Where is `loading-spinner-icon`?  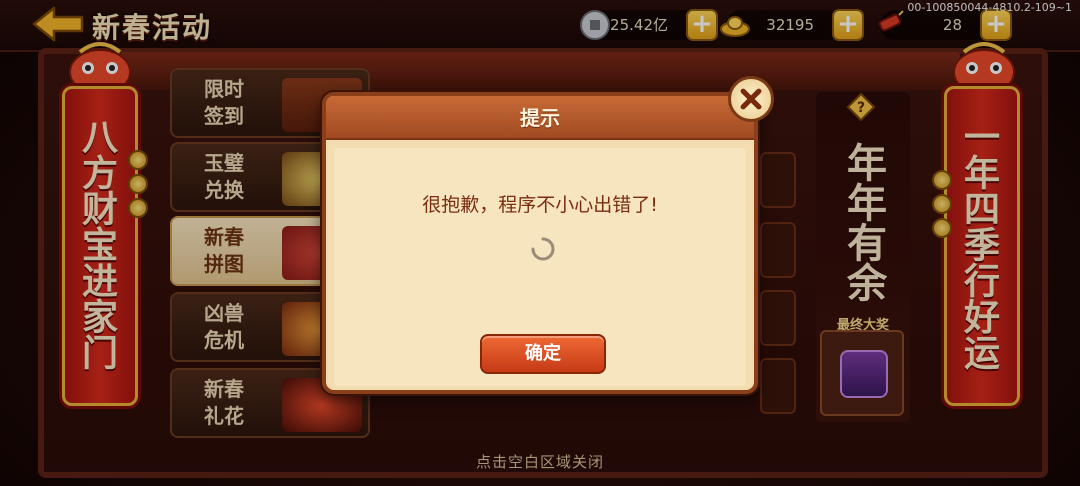 loading-spinner-icon is located at coordinates (543, 249).